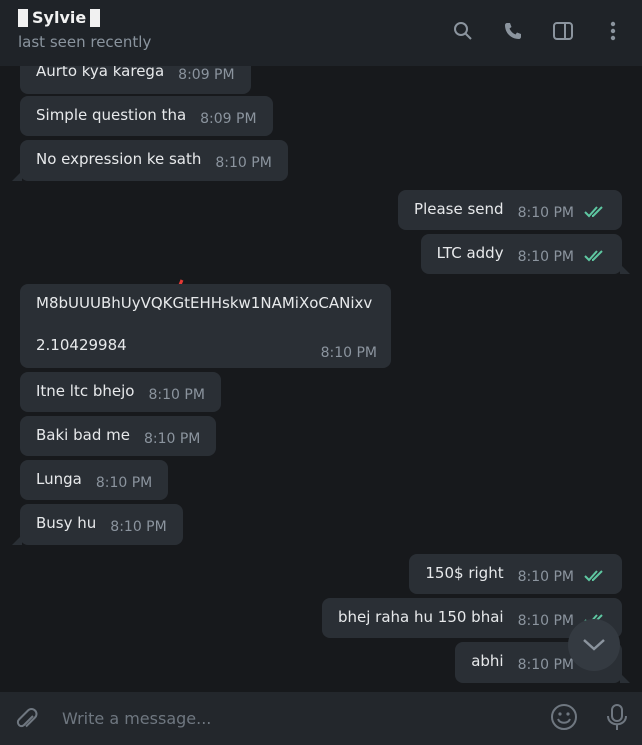  What do you see at coordinates (563, 31) in the screenshot?
I see `sidebar-toggle-icon` at bounding box center [563, 31].